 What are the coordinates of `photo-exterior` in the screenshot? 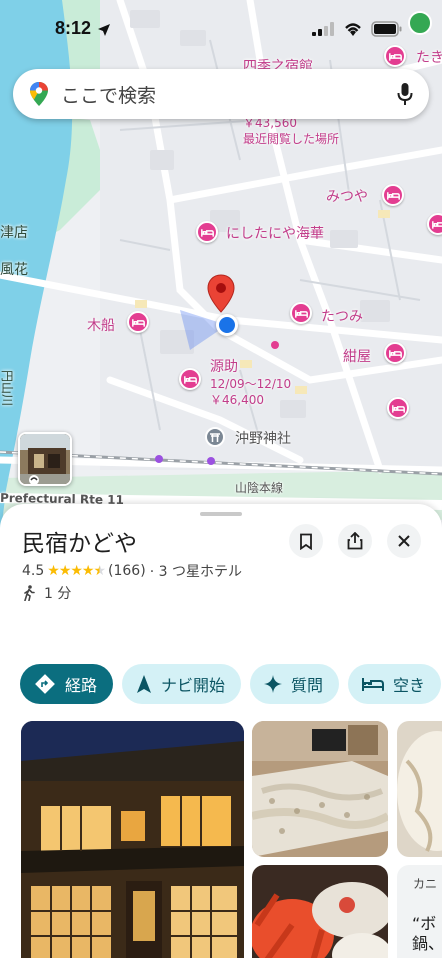 It's located at (132, 839).